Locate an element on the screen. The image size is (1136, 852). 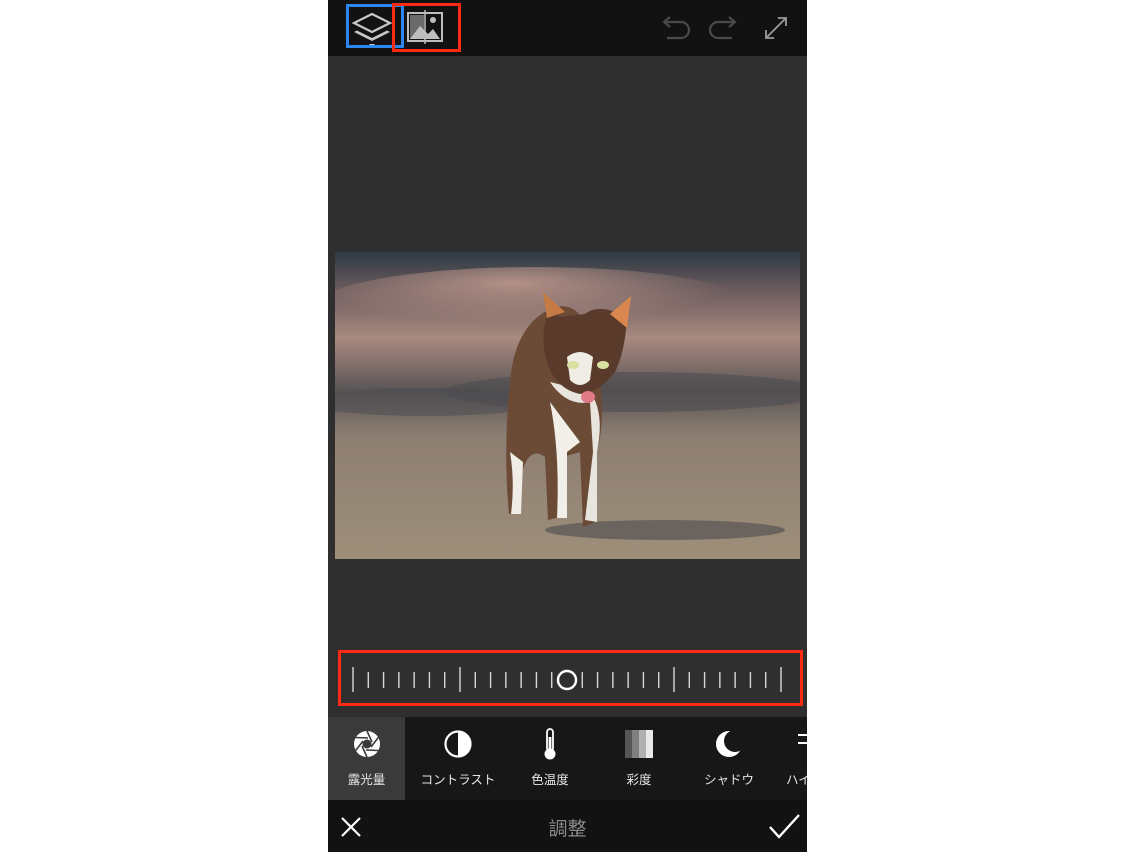
fullscreen-button is located at coordinates (776, 28).